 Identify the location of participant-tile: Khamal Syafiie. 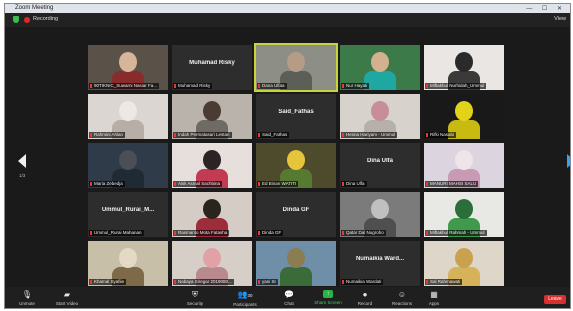
(128, 263).